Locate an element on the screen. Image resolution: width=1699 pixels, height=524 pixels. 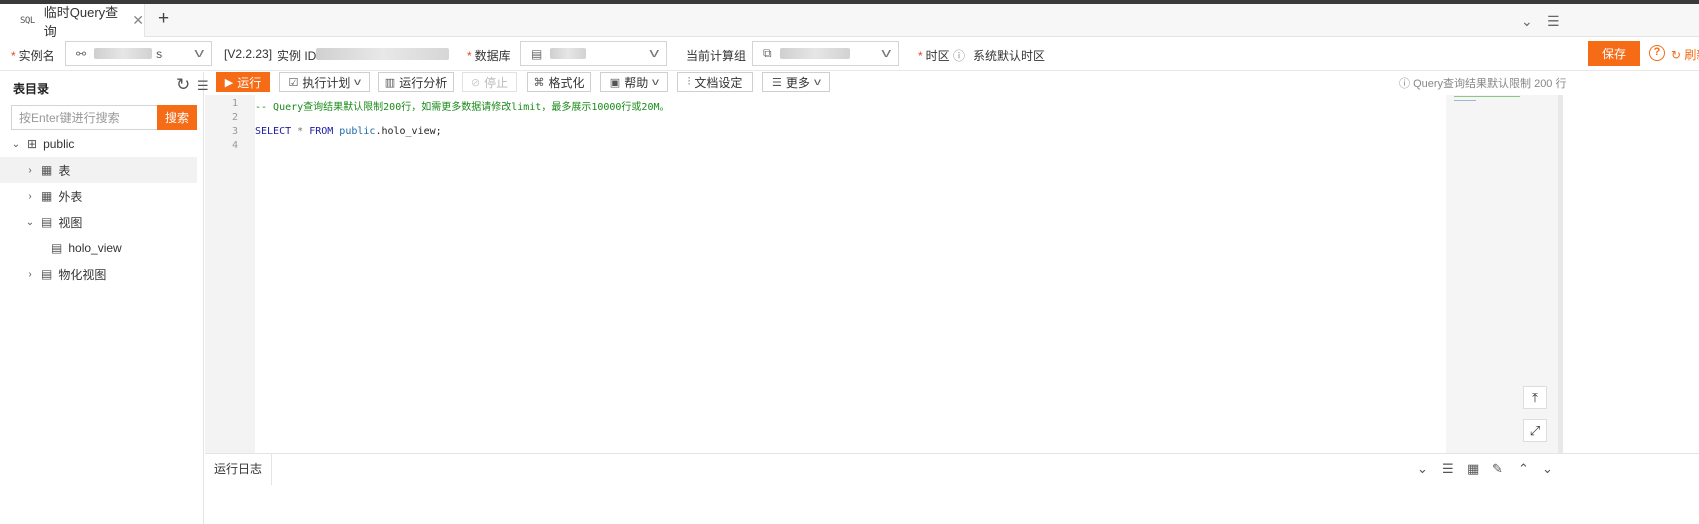
compute-group-label: 当前计算组 is located at coordinates (716, 56).